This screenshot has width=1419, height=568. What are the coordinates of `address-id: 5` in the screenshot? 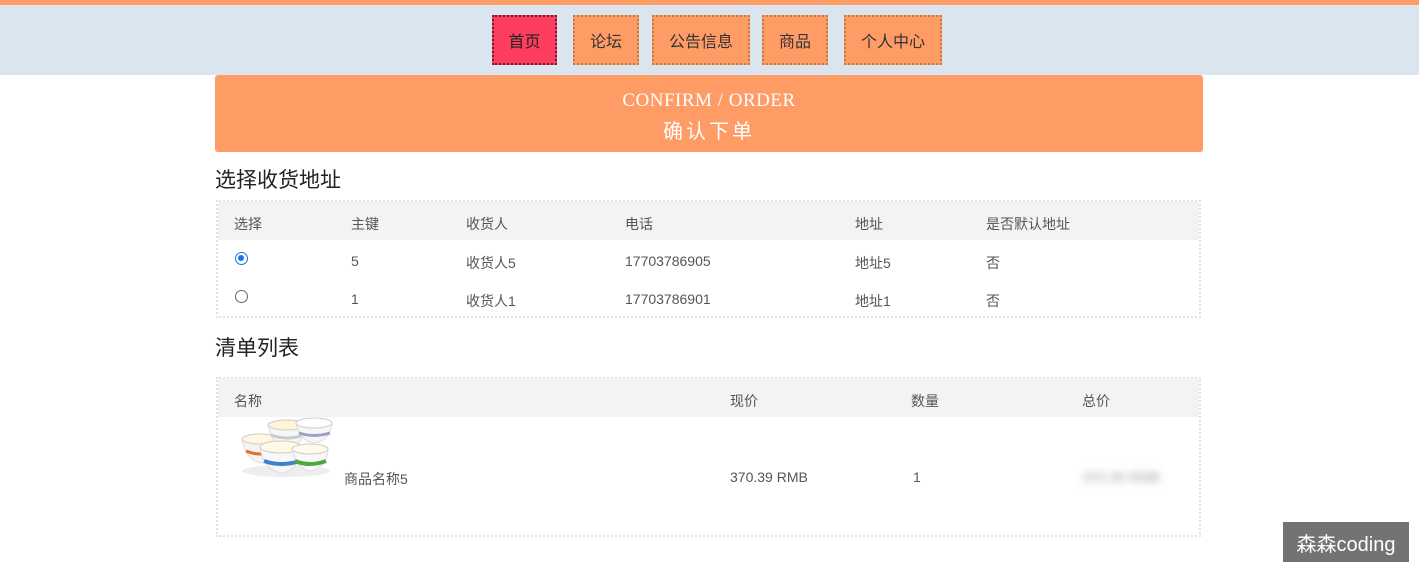 It's located at (355, 261).